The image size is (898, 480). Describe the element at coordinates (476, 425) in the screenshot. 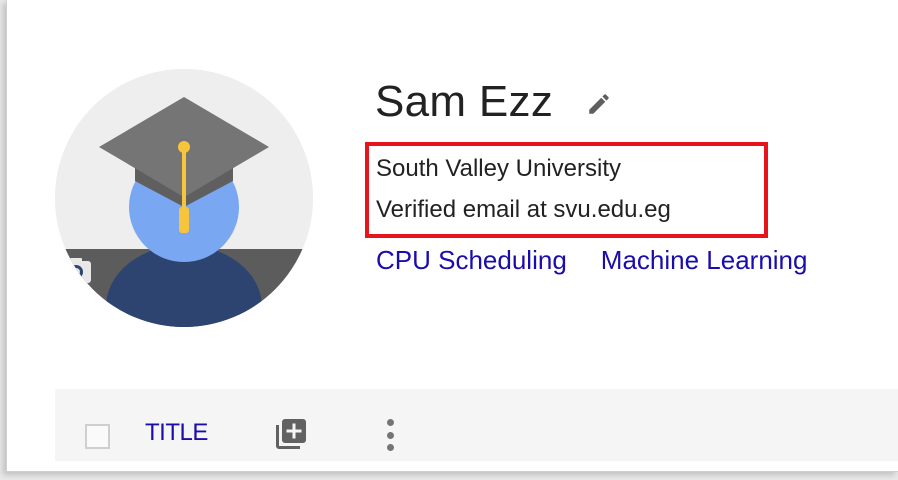

I see `articles-toolbar: TITLE` at that location.